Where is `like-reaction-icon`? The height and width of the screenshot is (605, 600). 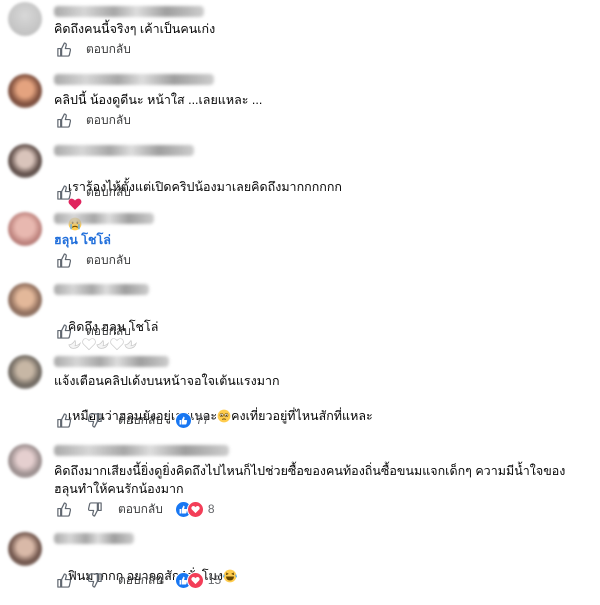
like-reaction-icon is located at coordinates (183, 420).